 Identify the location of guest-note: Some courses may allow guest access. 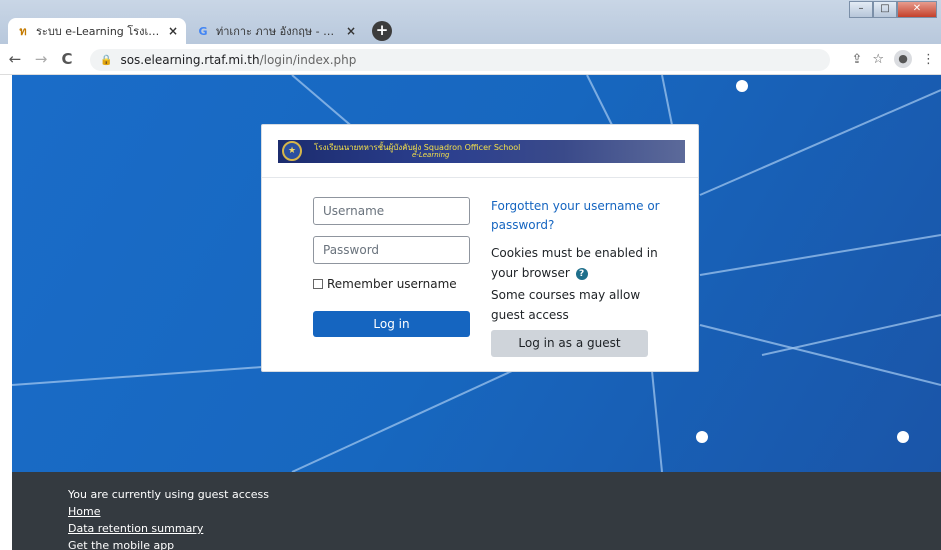
(566, 305).